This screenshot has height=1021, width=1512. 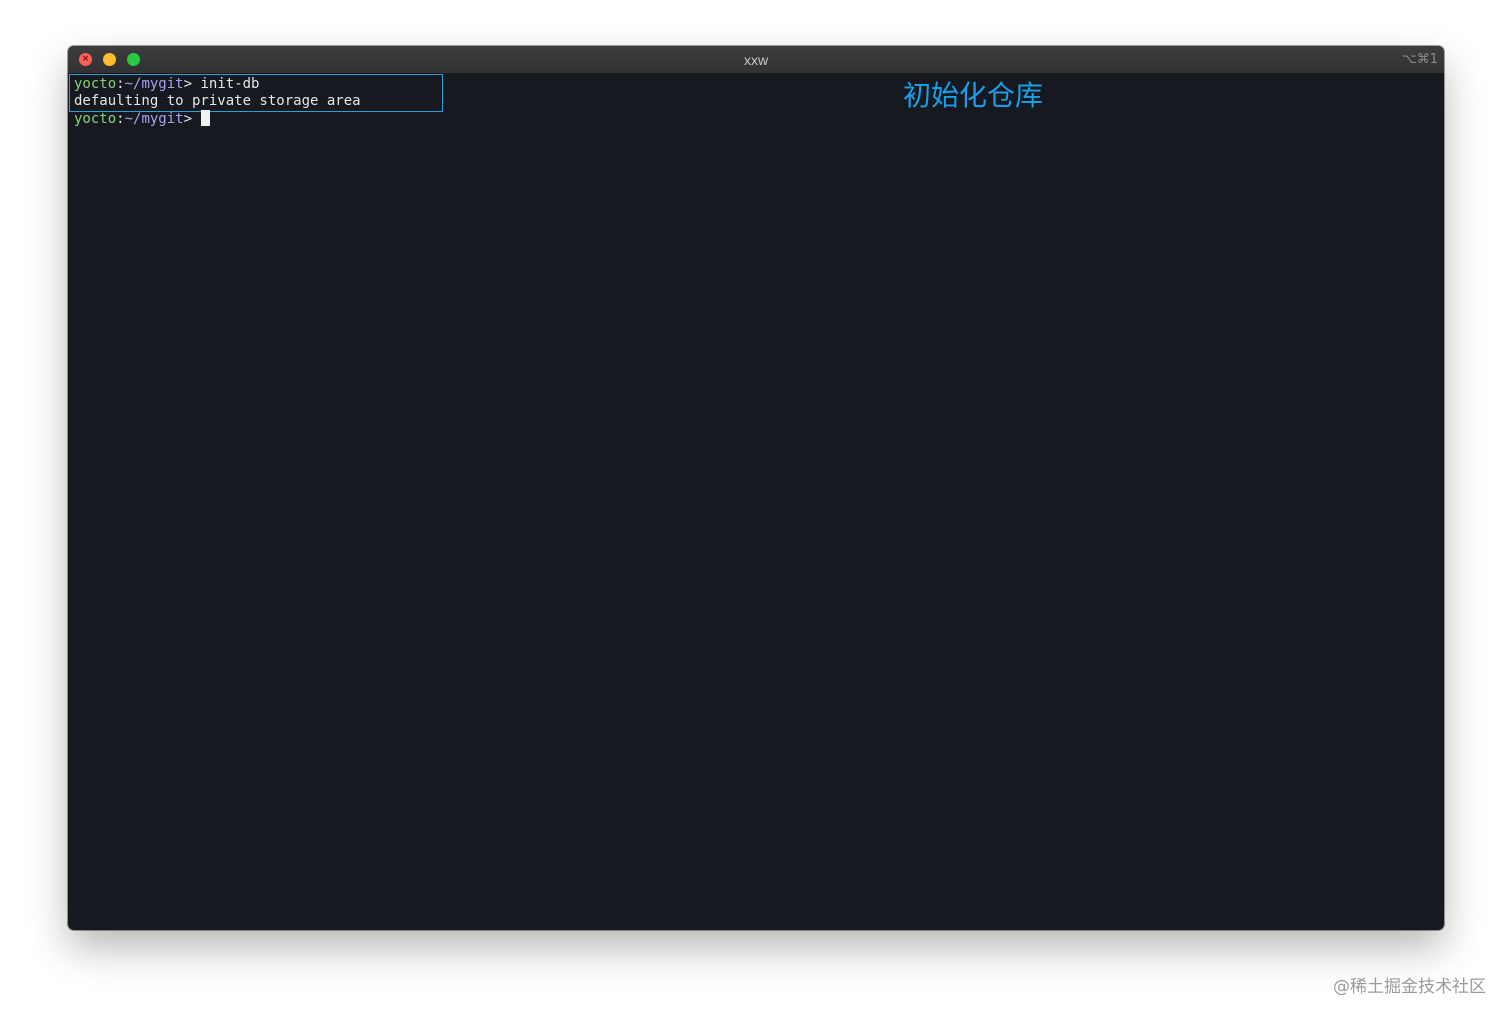 I want to click on window-shortcut: ⌥⌘1, so click(x=1419, y=59).